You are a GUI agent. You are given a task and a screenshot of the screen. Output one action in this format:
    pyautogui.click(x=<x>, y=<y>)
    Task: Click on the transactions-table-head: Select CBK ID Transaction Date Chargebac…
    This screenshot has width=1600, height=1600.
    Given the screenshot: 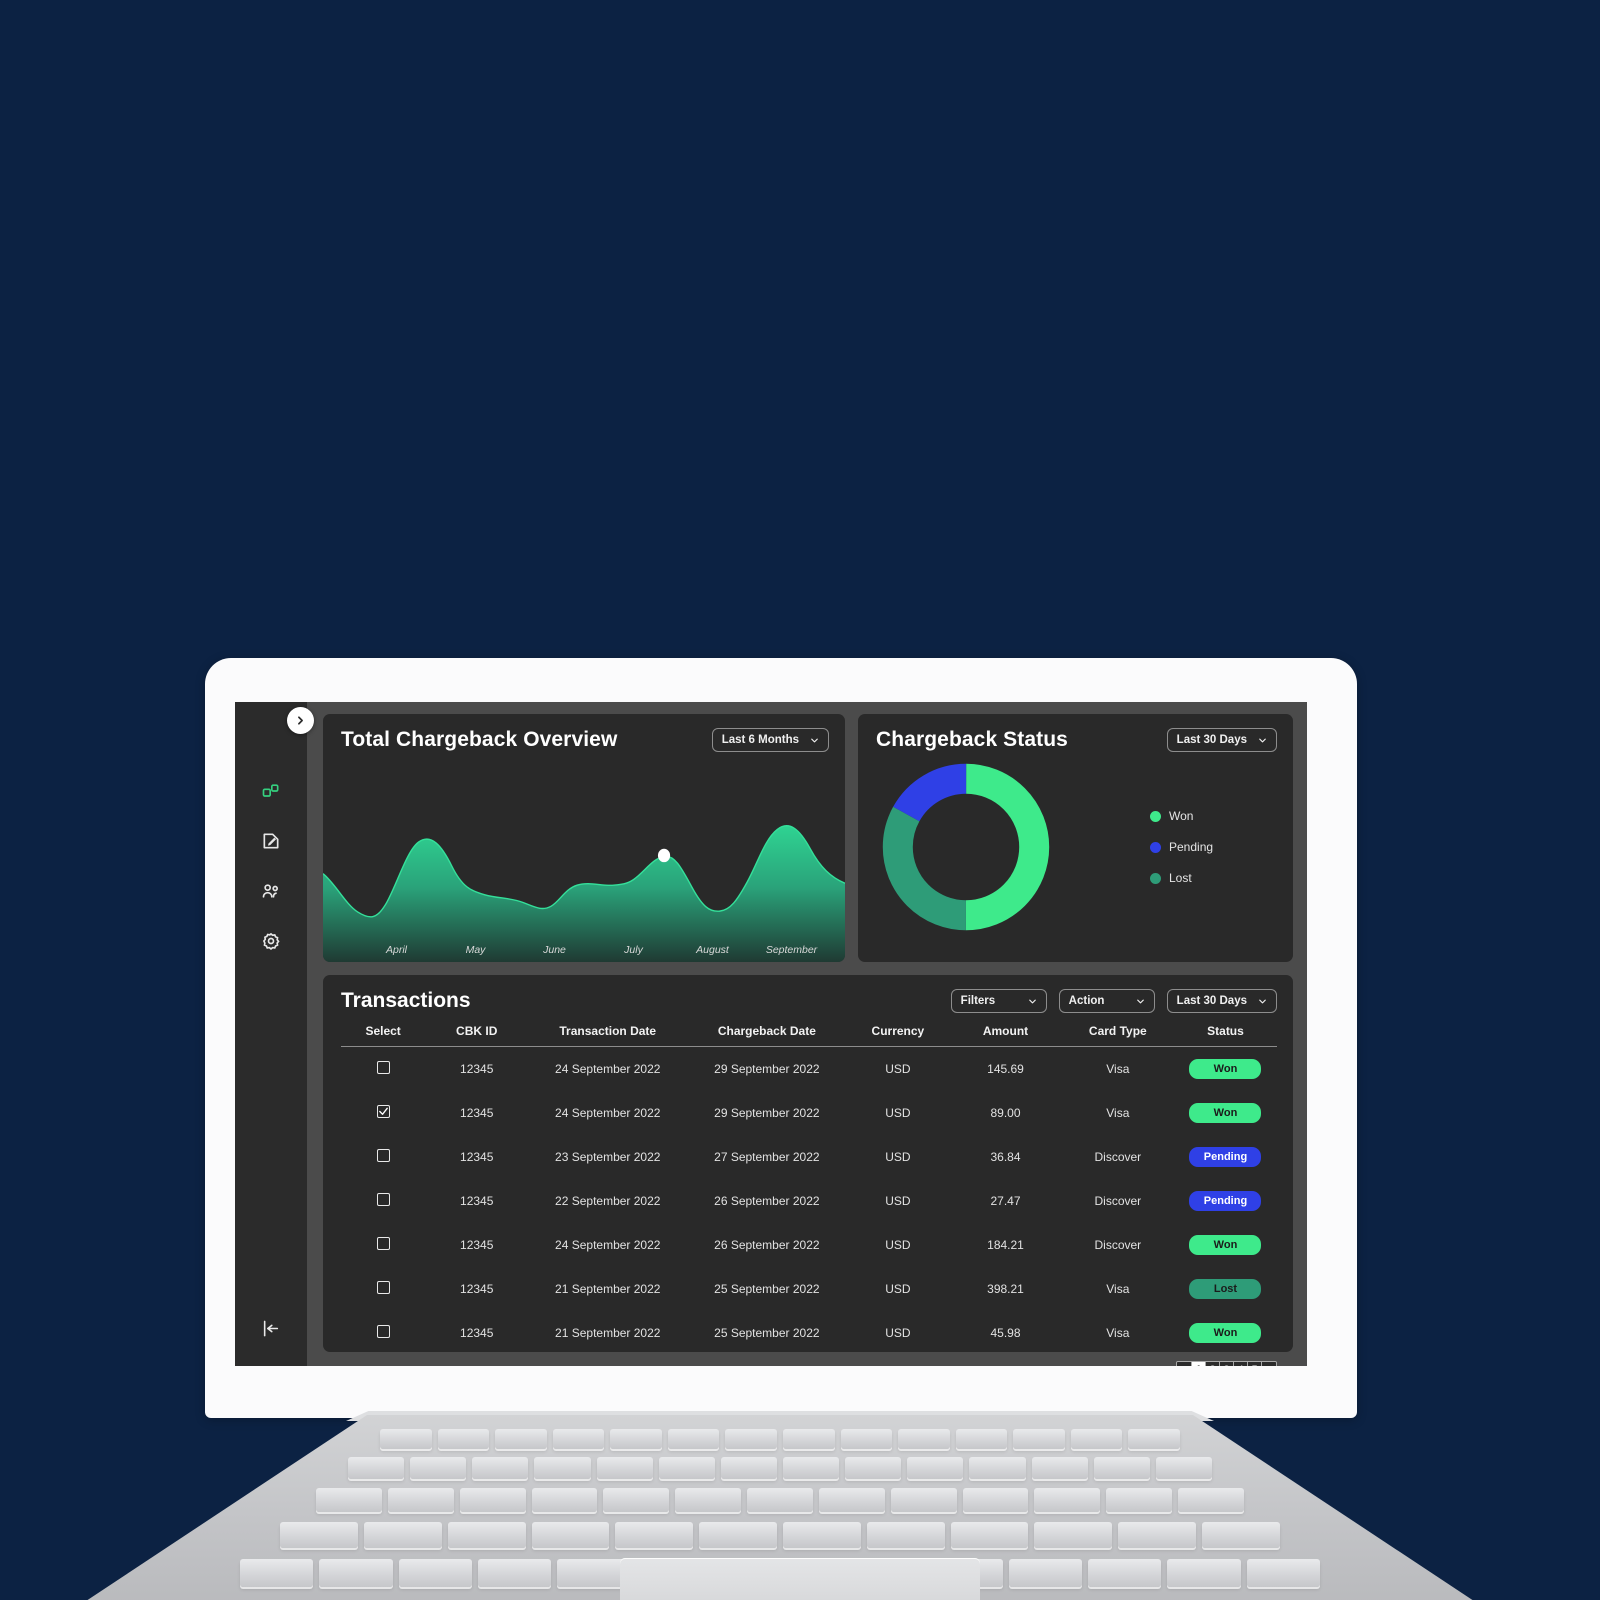 What is the action you would take?
    pyautogui.click(x=809, y=1035)
    